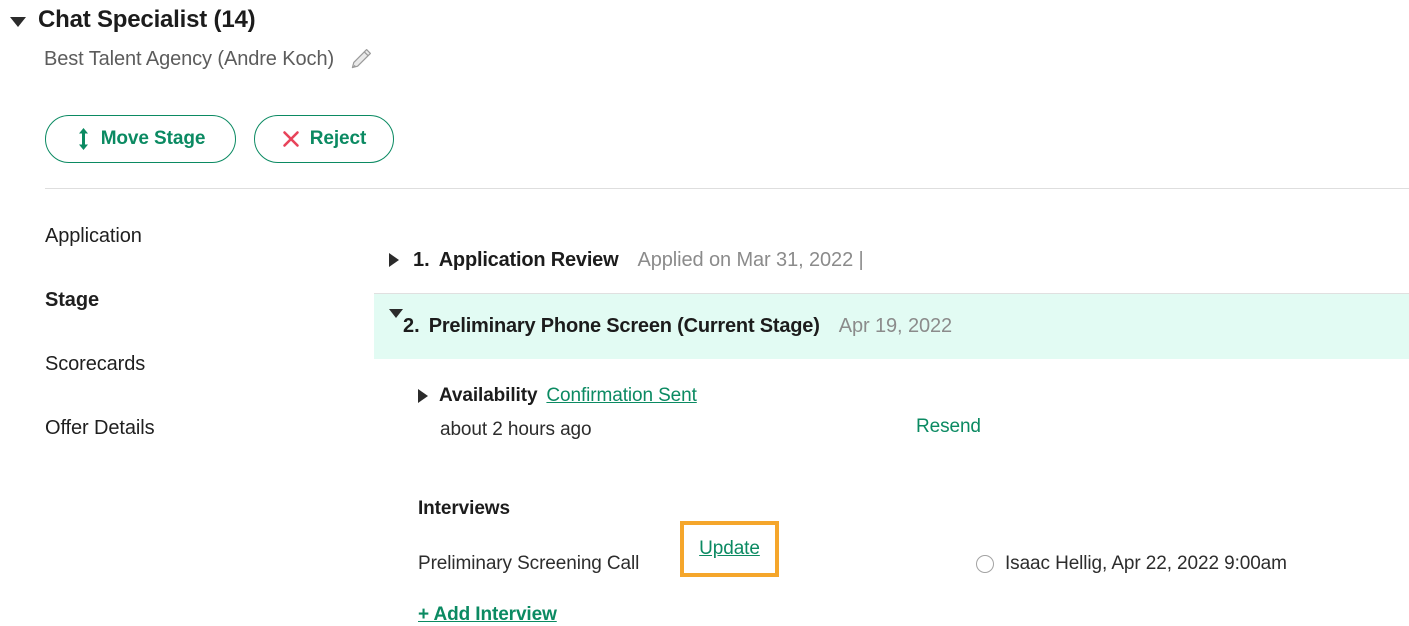  Describe the element at coordinates (488, 395) in the screenshot. I see `availability-label: Availability` at that location.